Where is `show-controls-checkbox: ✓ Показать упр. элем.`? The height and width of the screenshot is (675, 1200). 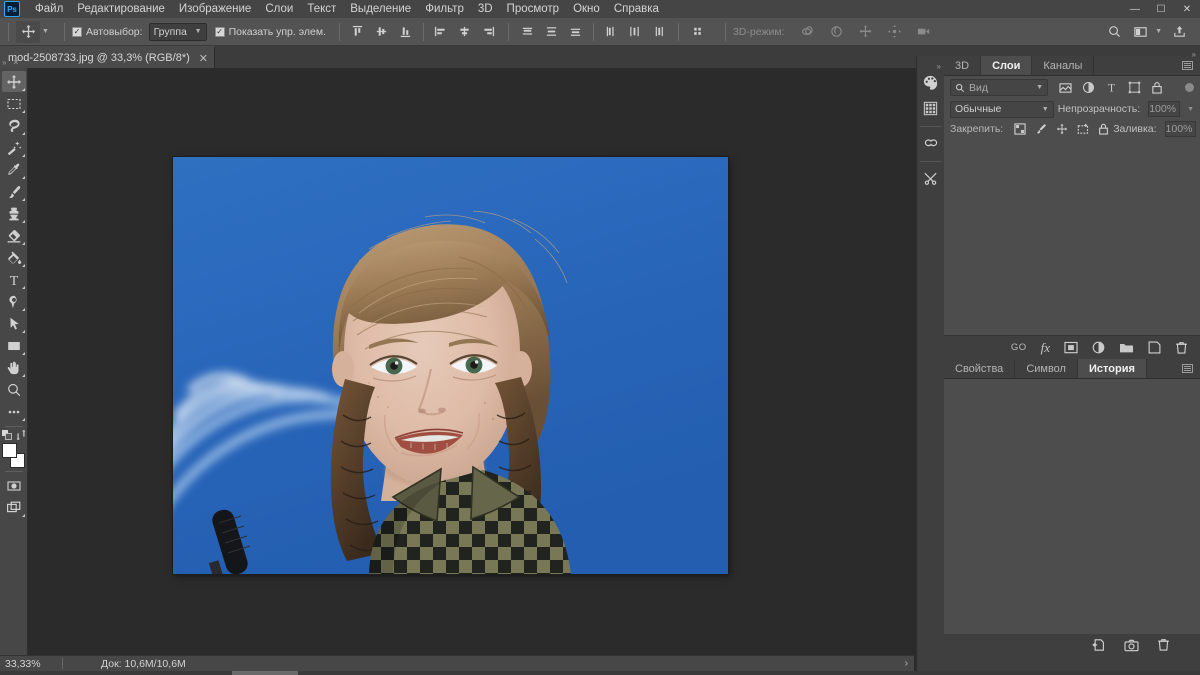 show-controls-checkbox: ✓ Показать упр. элем. is located at coordinates (273, 32).